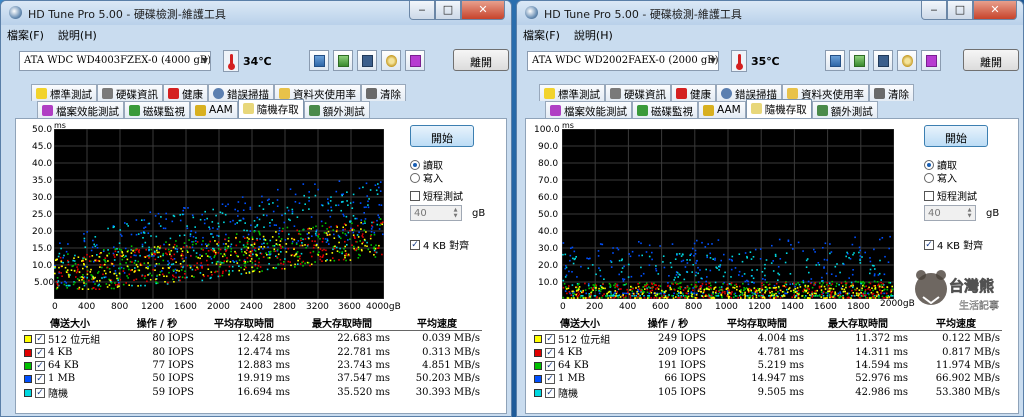 The image size is (1024, 417). I want to click on drive-select: ATA WDC WD4003FZEX-0 (4000 gB) ▼, so click(115, 61).